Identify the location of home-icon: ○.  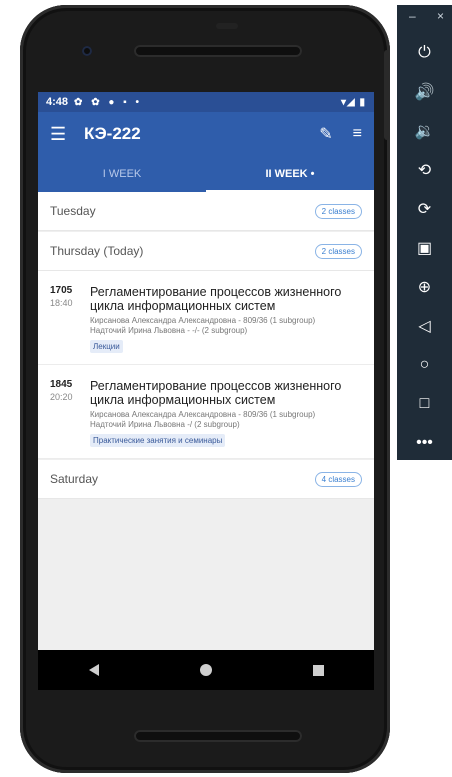
(424, 364).